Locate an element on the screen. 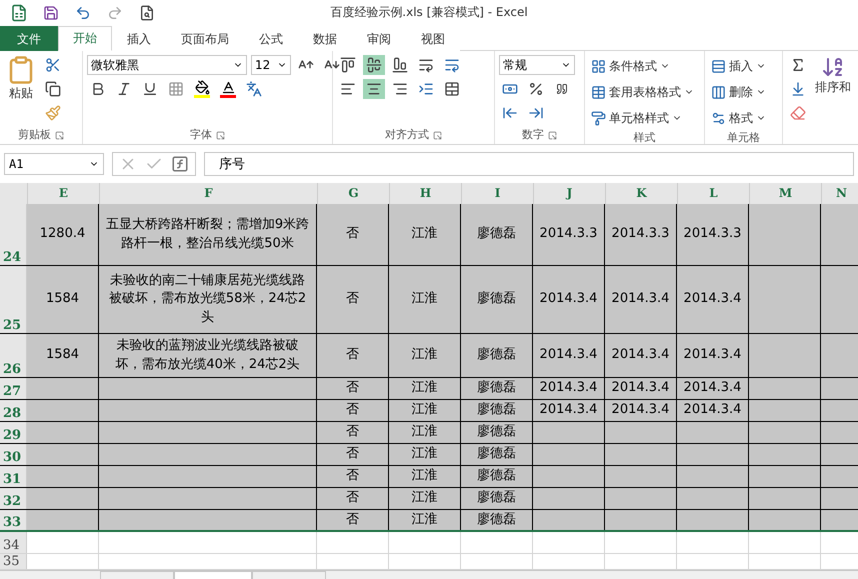  window-title: 百度经验示例.xls [兼容模式] - Excel is located at coordinates (429, 12).